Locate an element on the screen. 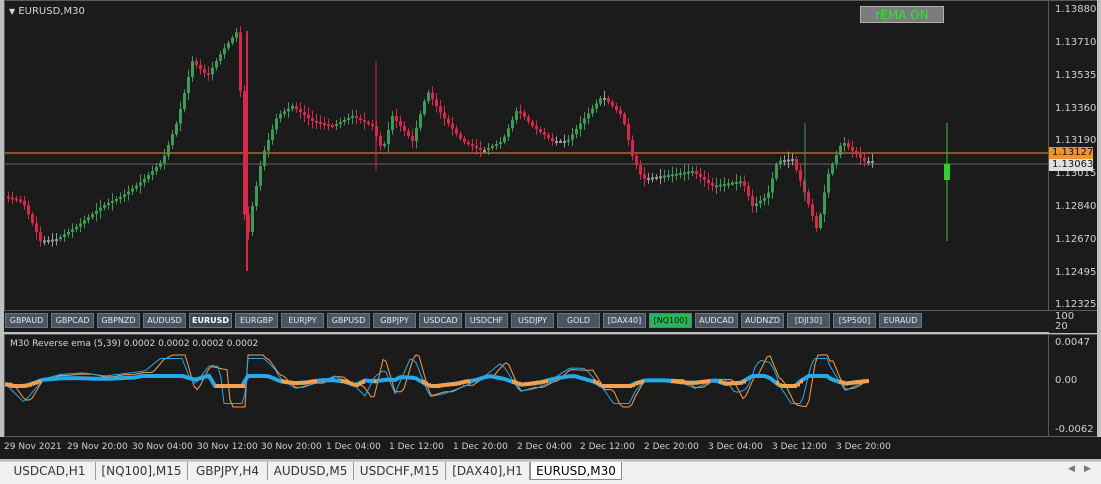  symbol-button: EURJPY is located at coordinates (302, 320).